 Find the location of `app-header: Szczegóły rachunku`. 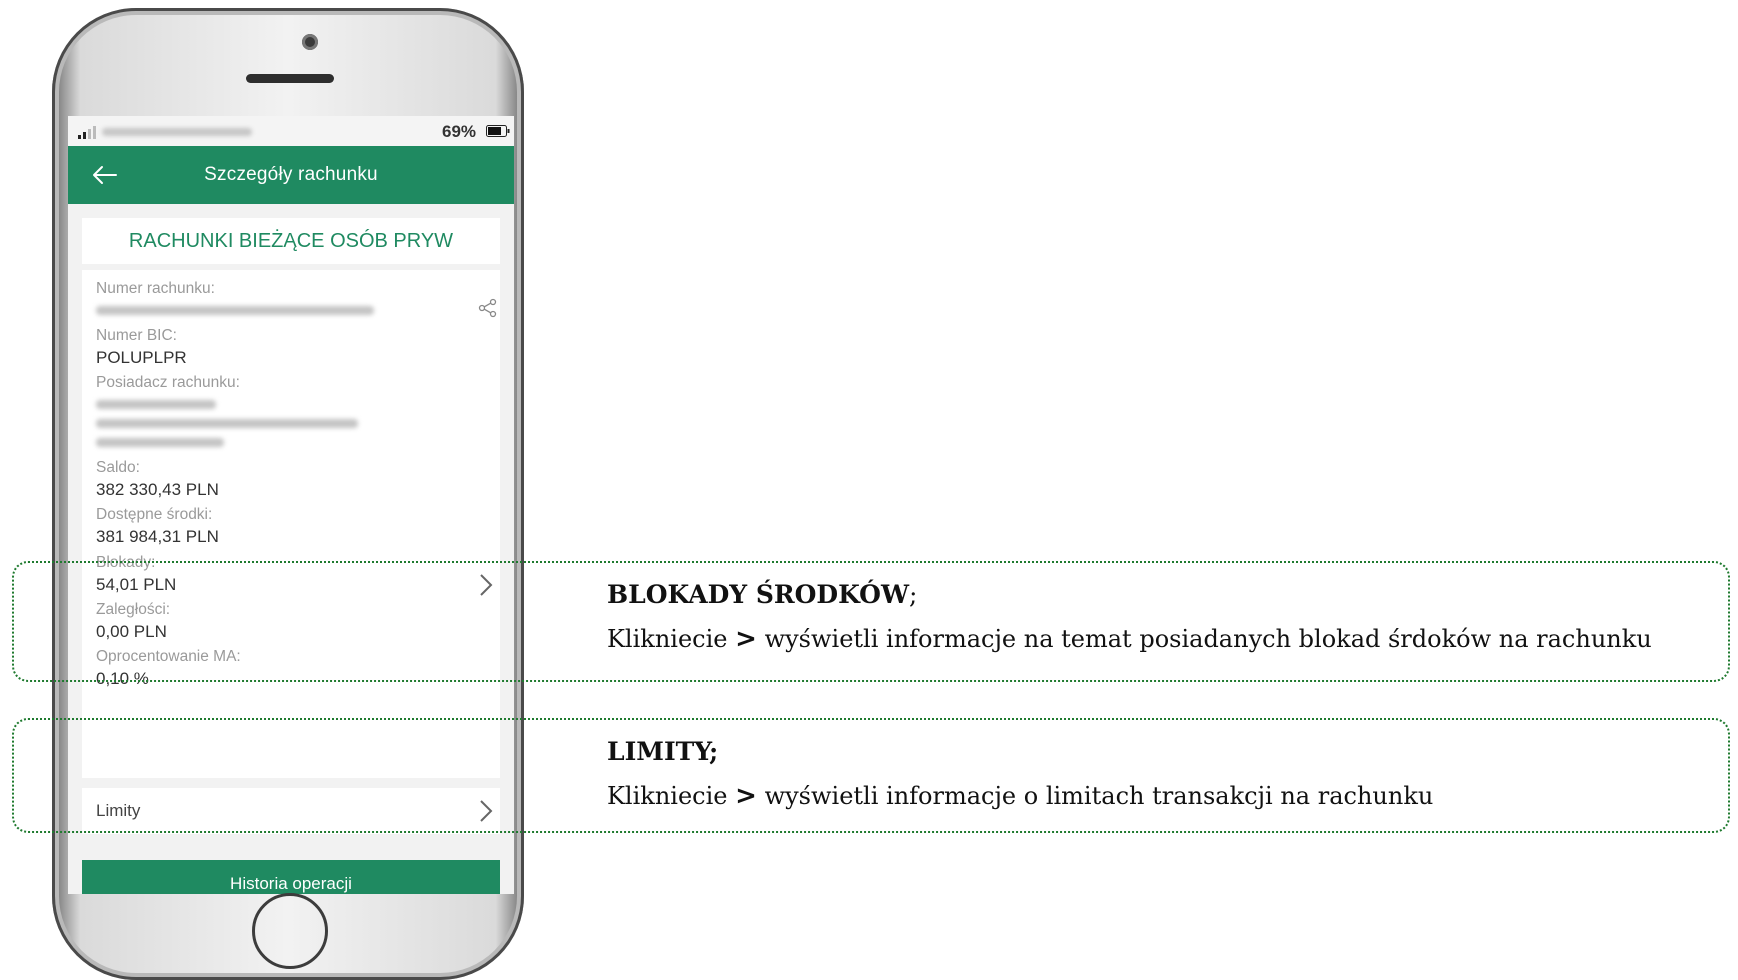

app-header: Szczegóły rachunku is located at coordinates (291, 175).